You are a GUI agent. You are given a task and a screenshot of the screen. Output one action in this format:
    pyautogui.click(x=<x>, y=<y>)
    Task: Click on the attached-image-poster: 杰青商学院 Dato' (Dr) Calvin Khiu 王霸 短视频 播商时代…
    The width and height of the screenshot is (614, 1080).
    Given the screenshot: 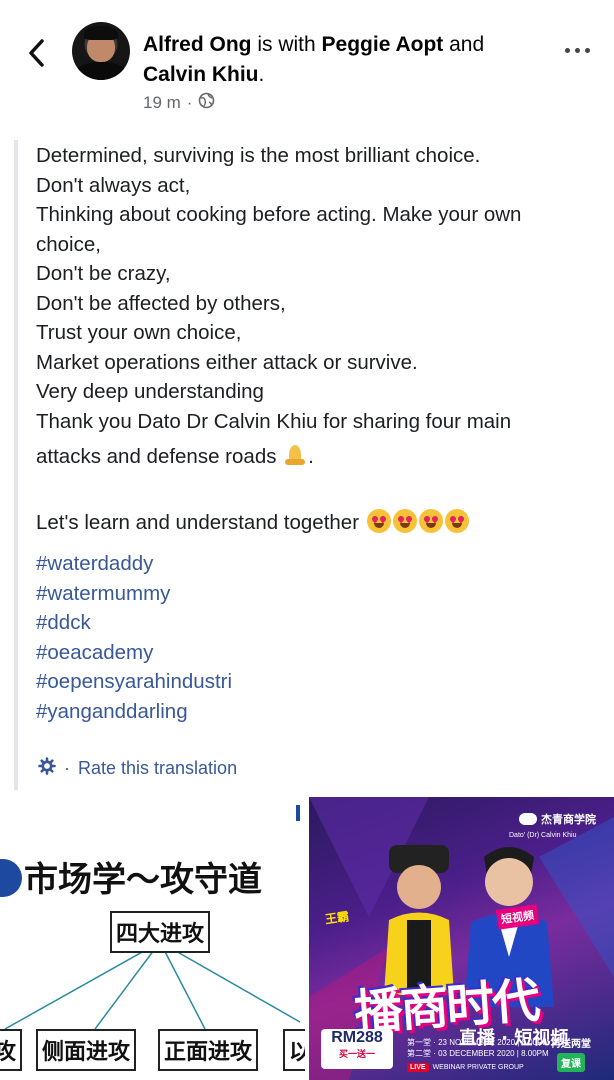 What is the action you would take?
    pyautogui.click(x=461, y=938)
    